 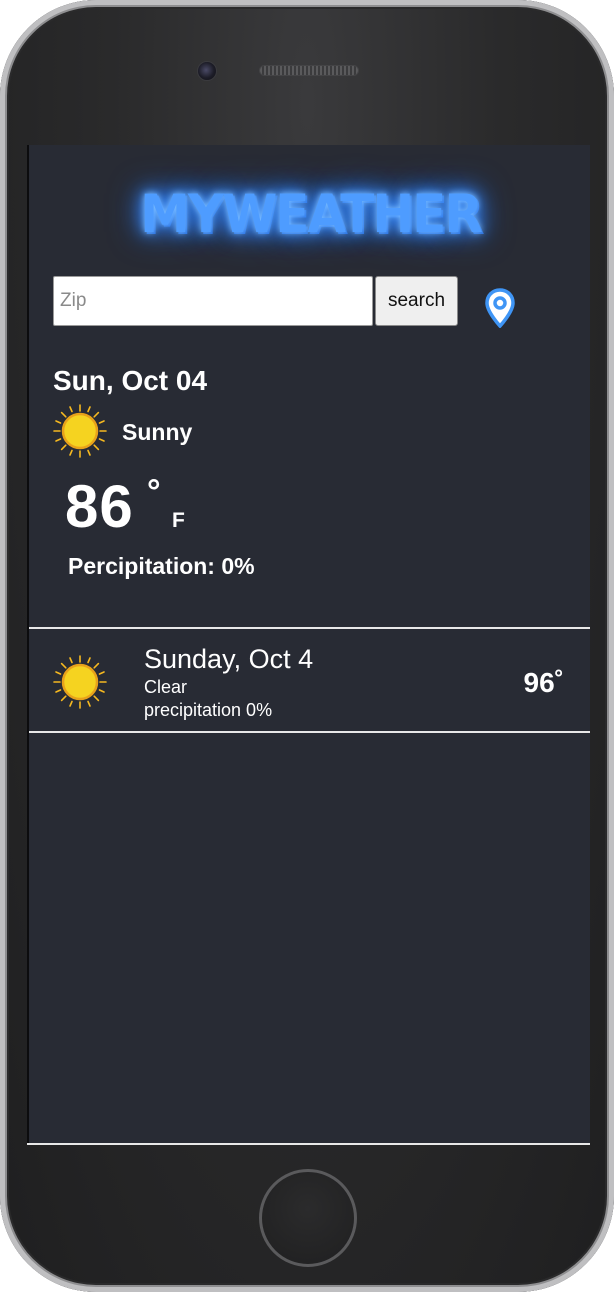 What do you see at coordinates (130, 380) in the screenshot?
I see `current-date: Sun, Oct 04` at bounding box center [130, 380].